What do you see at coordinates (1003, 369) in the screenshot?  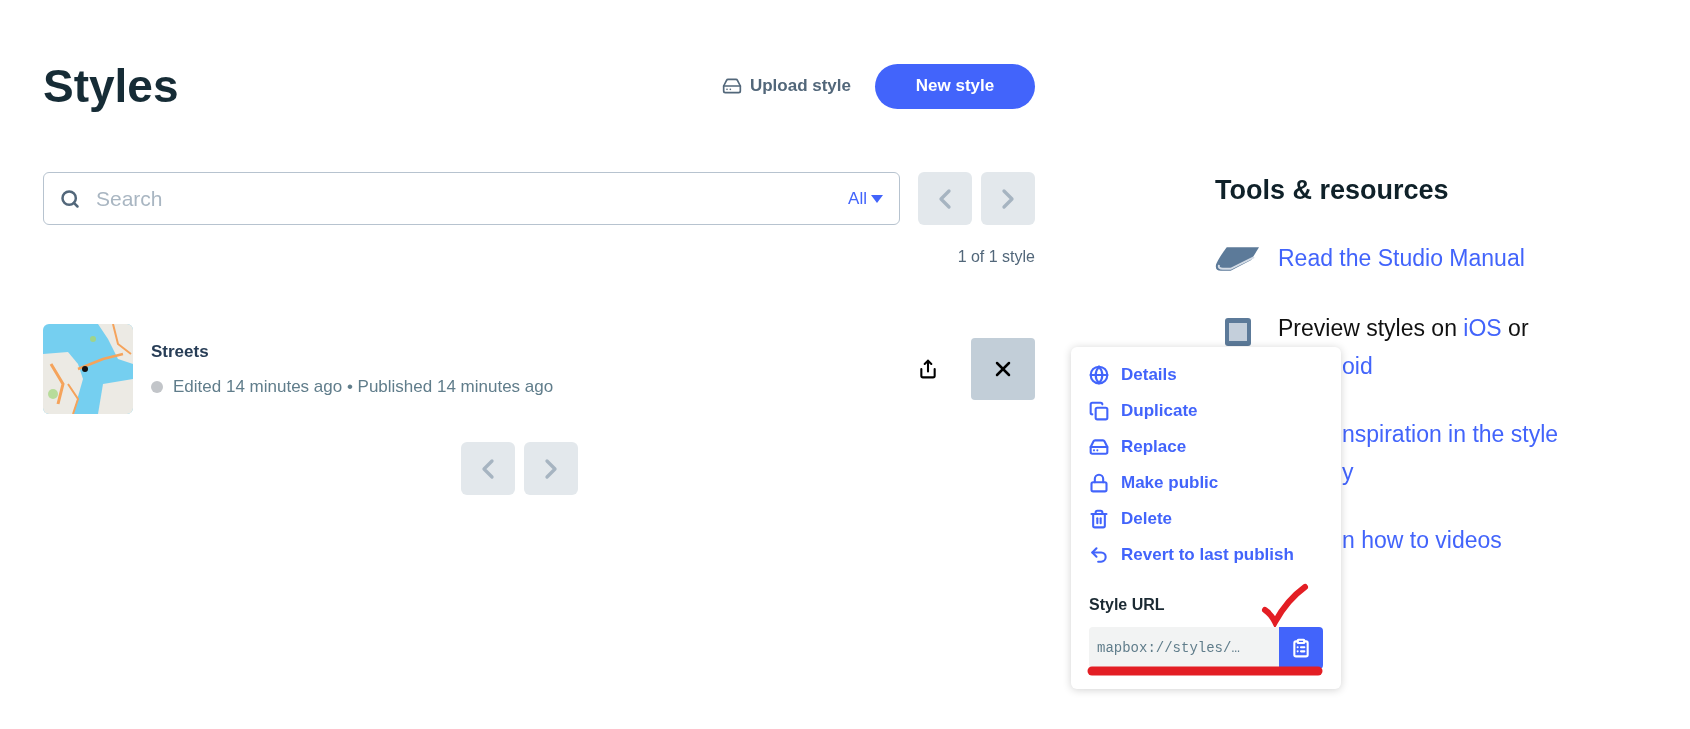 I see `close-button` at bounding box center [1003, 369].